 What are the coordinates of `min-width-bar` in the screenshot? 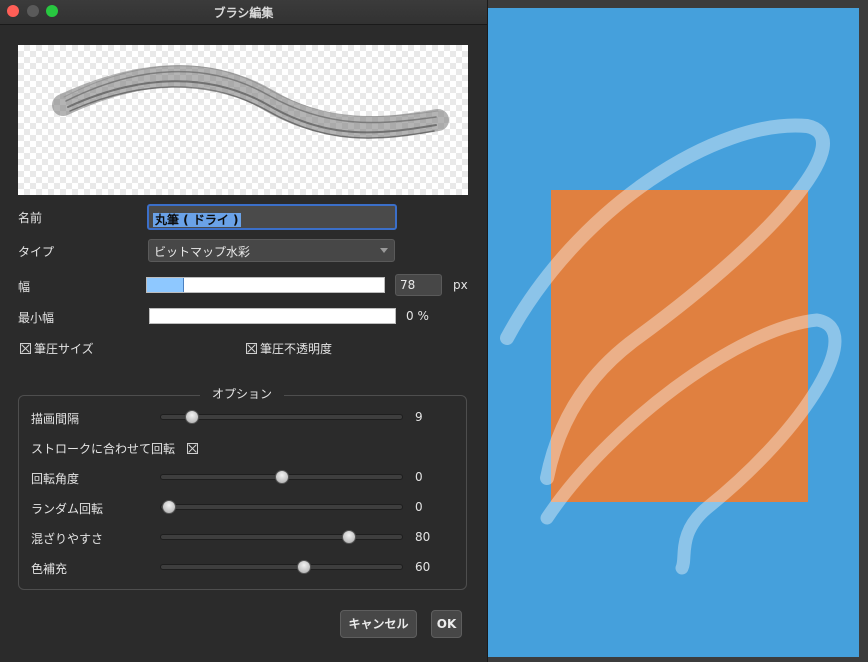 It's located at (272, 316).